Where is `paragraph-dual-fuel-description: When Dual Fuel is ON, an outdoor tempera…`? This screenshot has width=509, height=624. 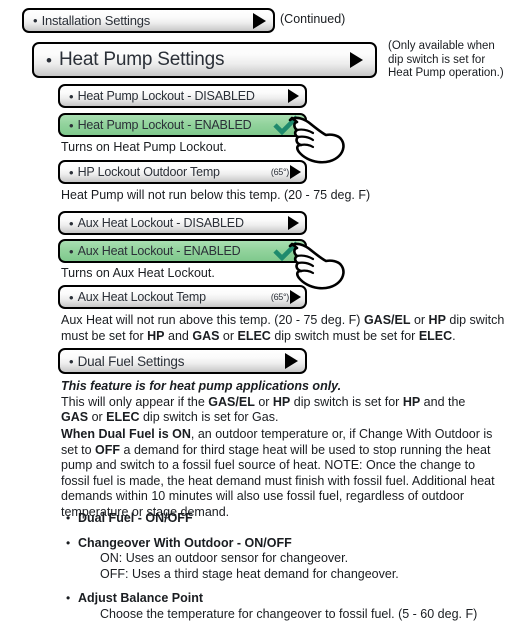
paragraph-dual-fuel-description: When Dual Fuel is ON, an outdoor tempera… is located at coordinates (278, 473).